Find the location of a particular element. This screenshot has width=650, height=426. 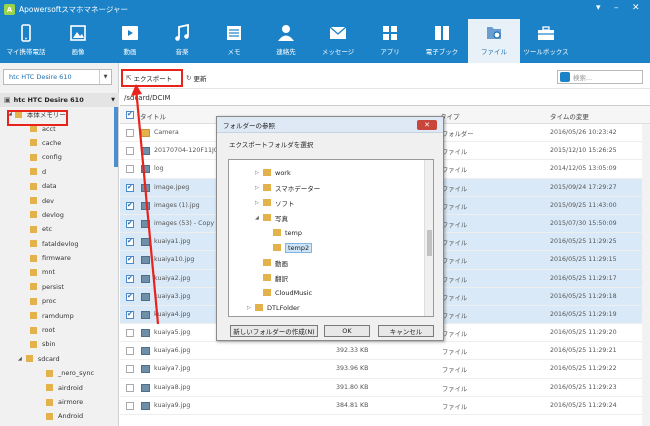

phone-icon is located at coordinates (26, 33).